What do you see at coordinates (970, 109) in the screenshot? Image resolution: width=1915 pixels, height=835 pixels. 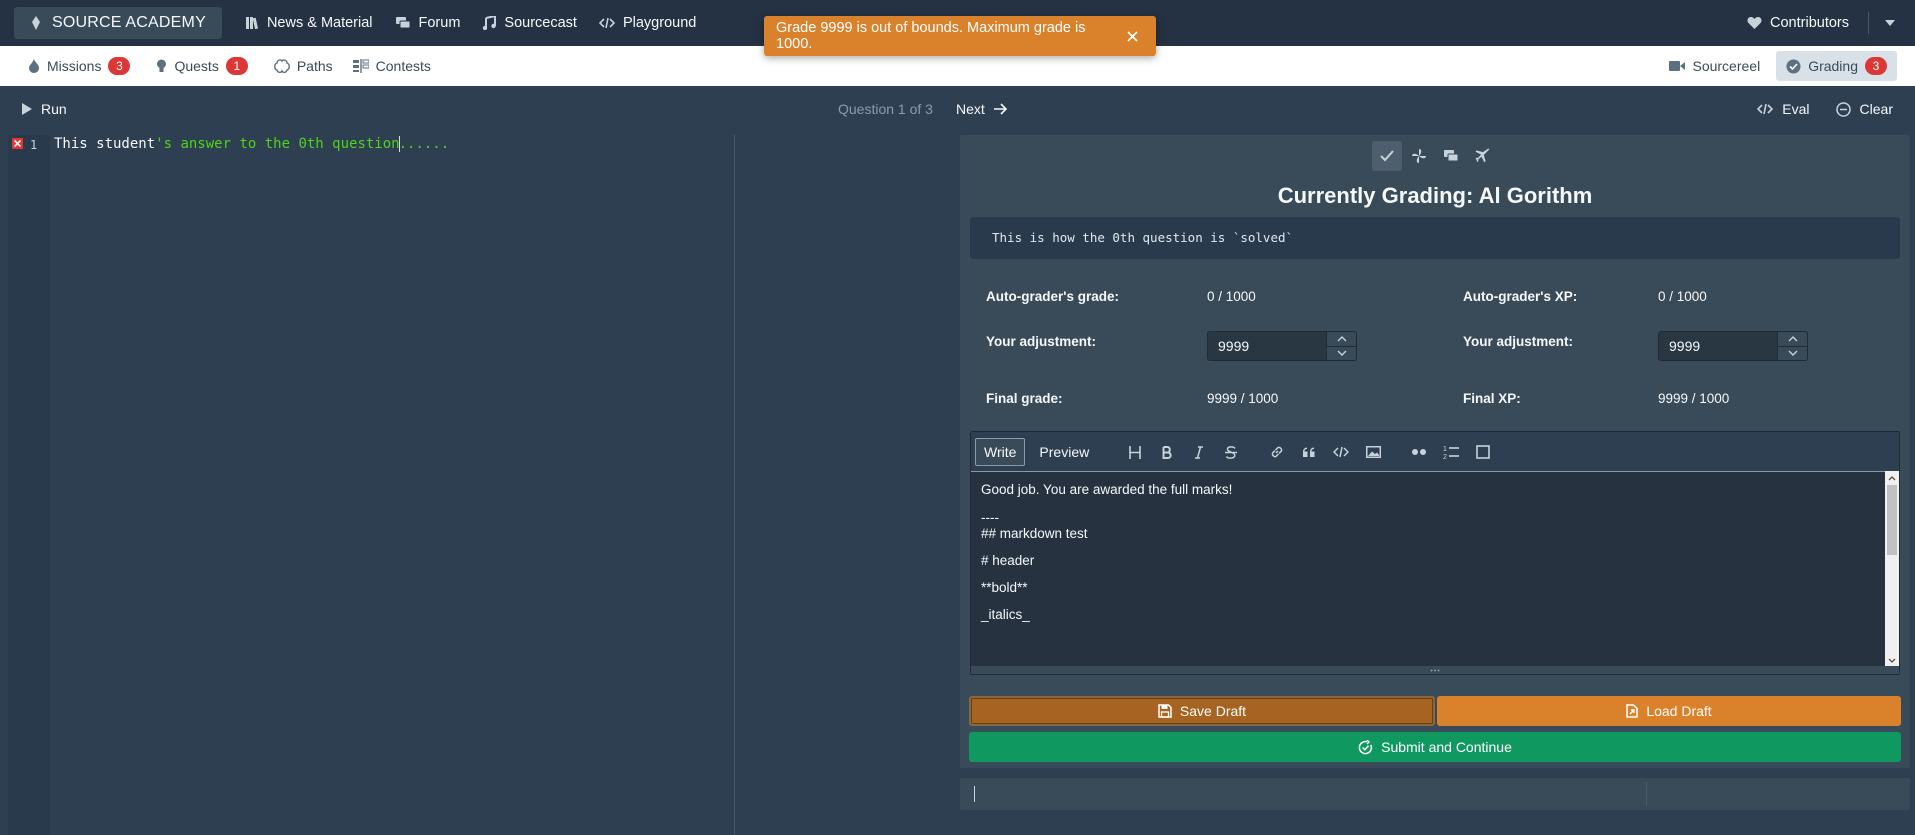 I see `next-label: Next` at bounding box center [970, 109].